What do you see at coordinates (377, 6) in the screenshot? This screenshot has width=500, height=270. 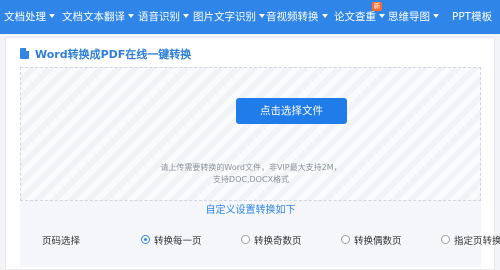 I see `new-badge: 新` at bounding box center [377, 6].